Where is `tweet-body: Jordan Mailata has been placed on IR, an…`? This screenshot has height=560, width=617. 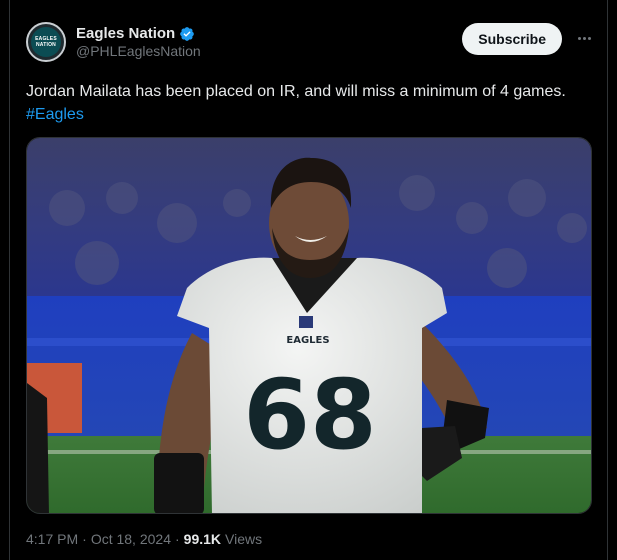 tweet-body: Jordan Mailata has been placed on IR, an… is located at coordinates (296, 91).